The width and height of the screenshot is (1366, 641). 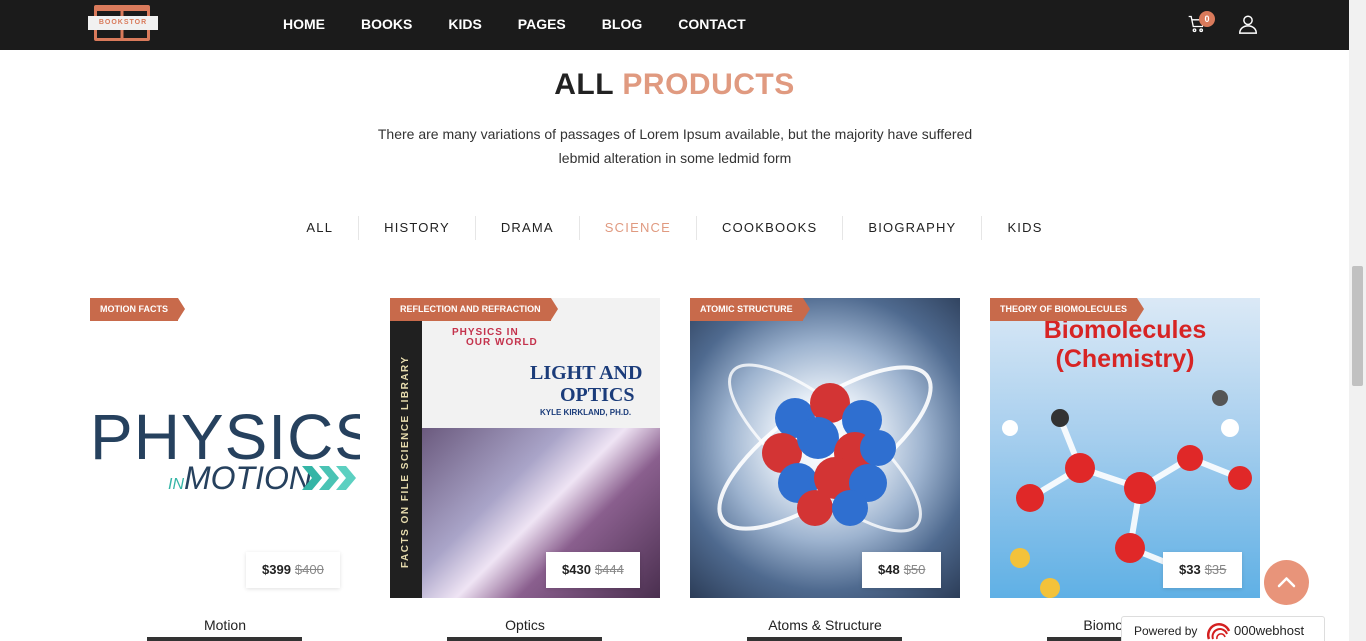 I want to click on product-card-atoms: ATOMIC STRUCTURE $48 $50, so click(x=825, y=448).